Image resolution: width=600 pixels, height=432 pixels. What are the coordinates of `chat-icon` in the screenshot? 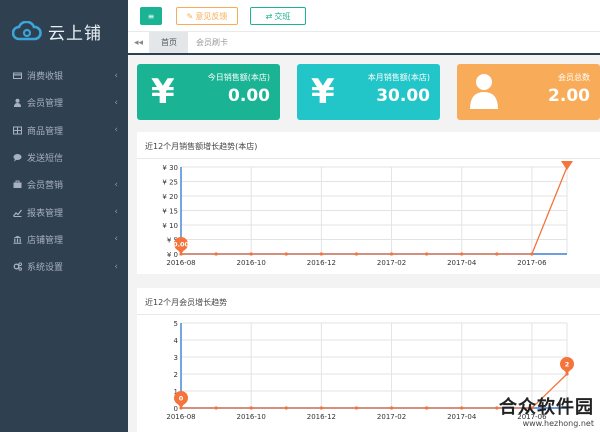 It's located at (17, 158).